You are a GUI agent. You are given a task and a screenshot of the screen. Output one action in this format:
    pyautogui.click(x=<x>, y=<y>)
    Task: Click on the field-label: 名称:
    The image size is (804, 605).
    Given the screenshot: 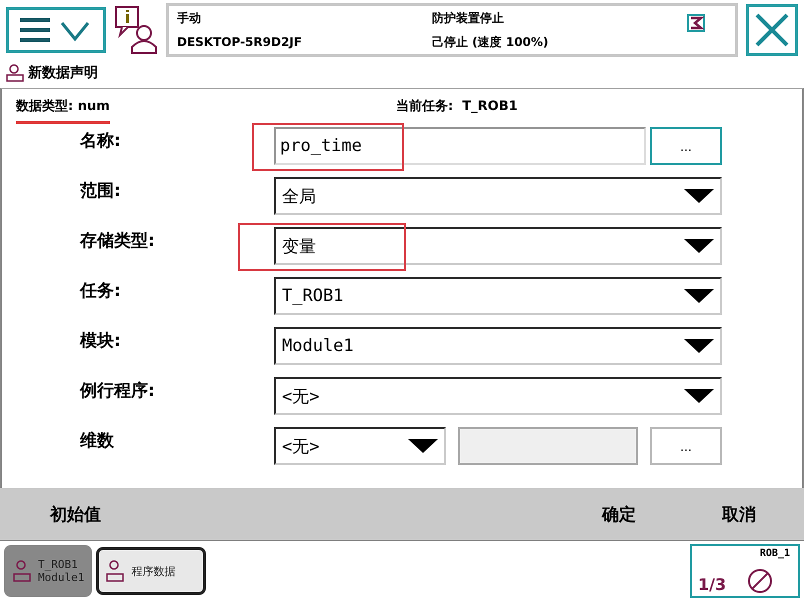 What is the action you would take?
    pyautogui.click(x=100, y=141)
    